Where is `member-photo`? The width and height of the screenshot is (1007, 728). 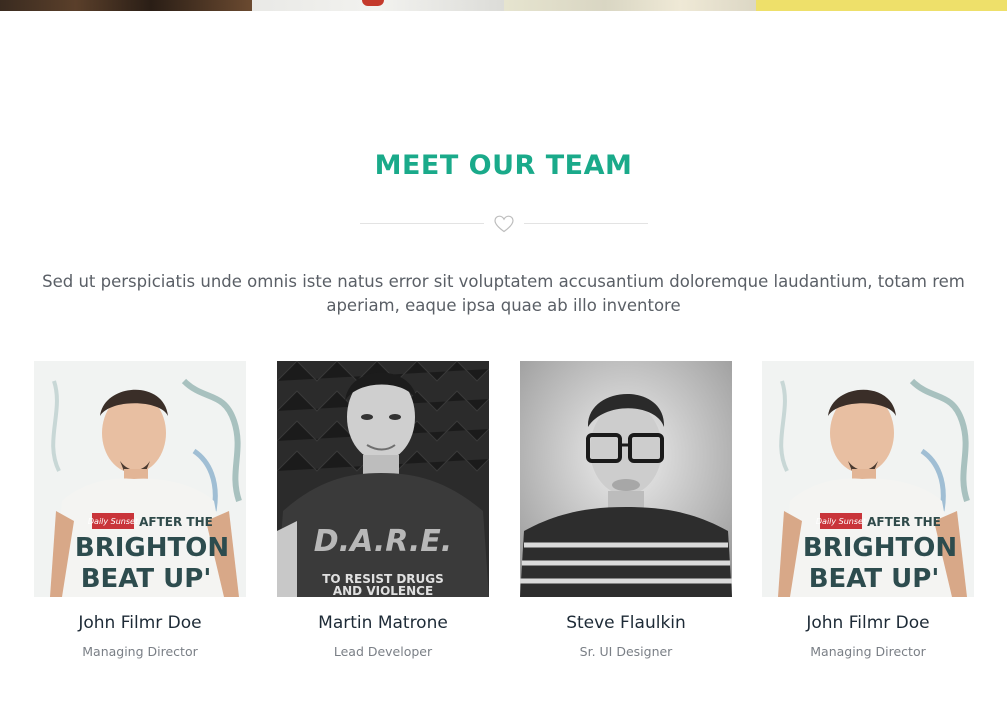
member-photo is located at coordinates (626, 479).